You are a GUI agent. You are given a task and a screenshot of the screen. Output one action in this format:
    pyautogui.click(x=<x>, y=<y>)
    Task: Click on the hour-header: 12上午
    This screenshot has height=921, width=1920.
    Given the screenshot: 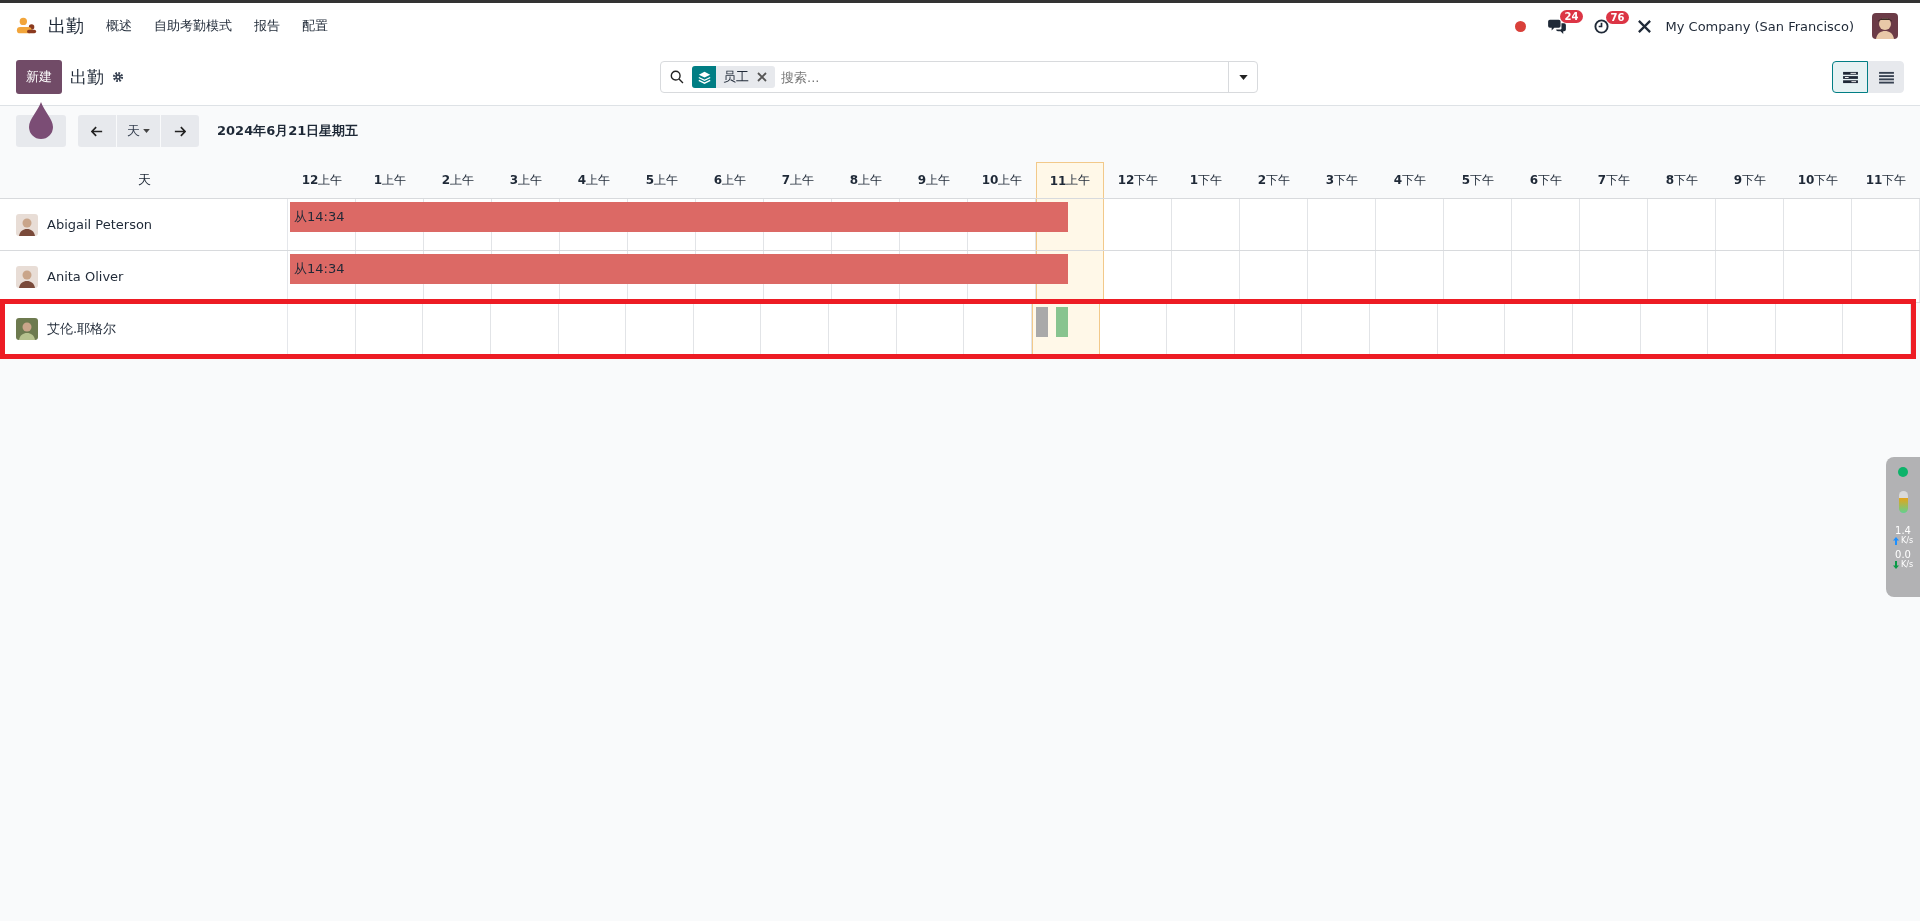 What is the action you would take?
    pyautogui.click(x=322, y=180)
    